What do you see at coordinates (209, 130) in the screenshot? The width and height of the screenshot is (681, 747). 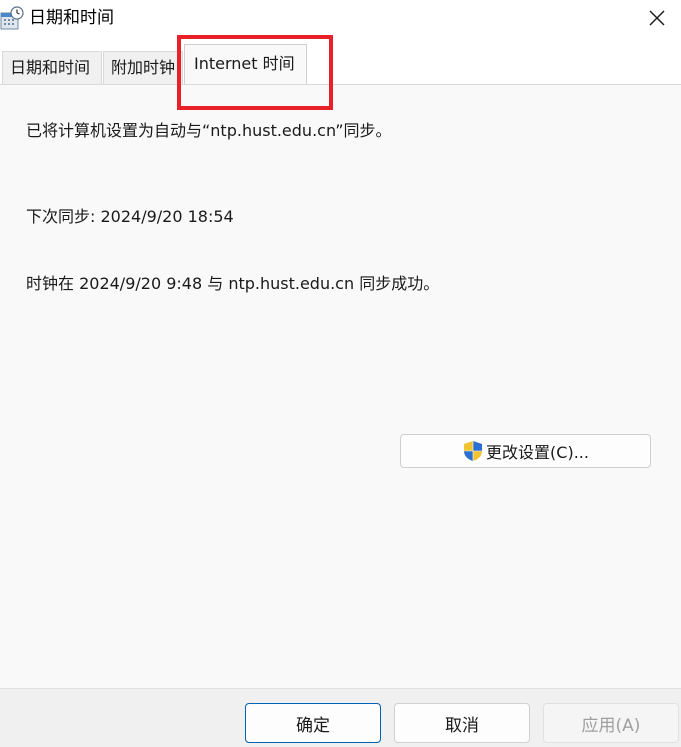 I see `sync-status-text: 已将计算机设置为自动与“ntp.hust.edu.cn”同步。` at bounding box center [209, 130].